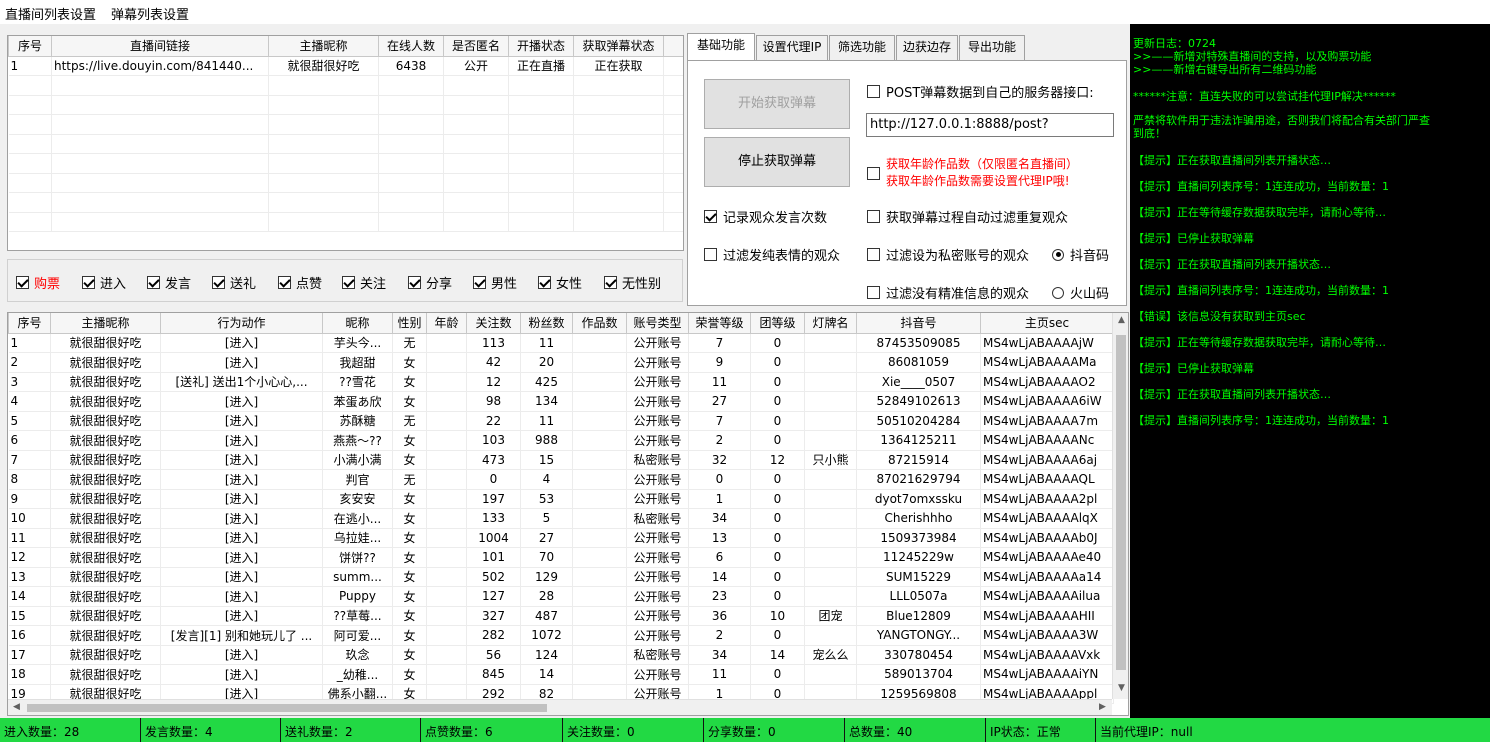 The image size is (1490, 742). Describe the element at coordinates (777, 323) in the screenshot. I see `viewers-col-header: 团等级` at that location.